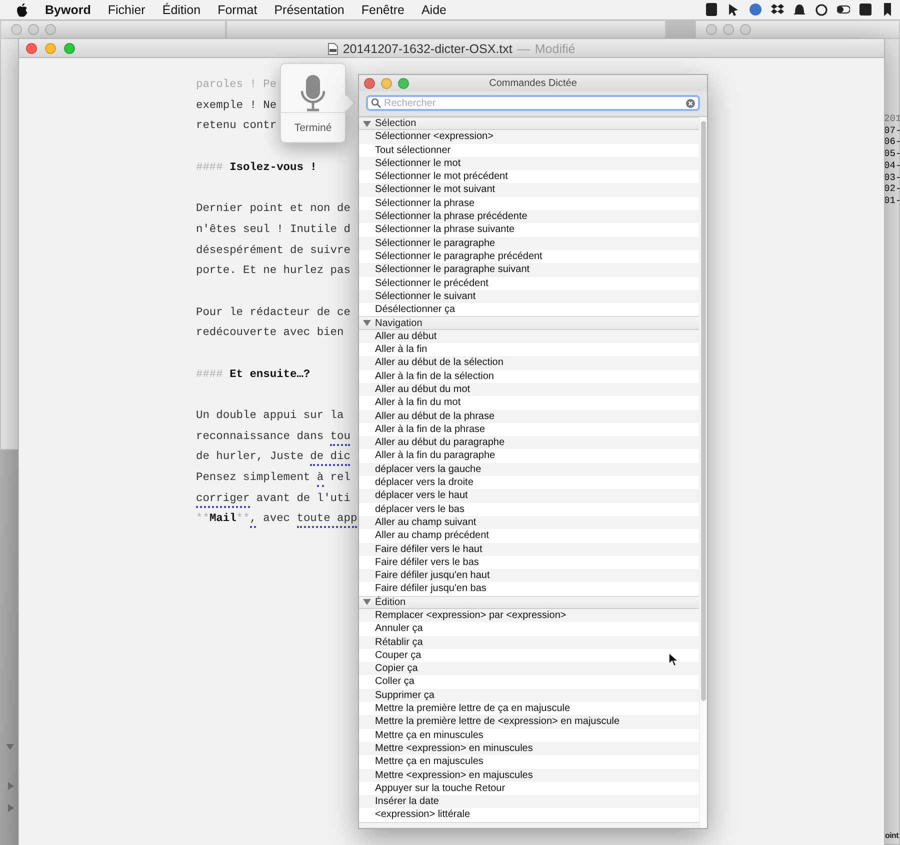 The width and height of the screenshot is (900, 845). What do you see at coordinates (529, 469) in the screenshot?
I see `command-row: déplacer vers la gauche` at bounding box center [529, 469].